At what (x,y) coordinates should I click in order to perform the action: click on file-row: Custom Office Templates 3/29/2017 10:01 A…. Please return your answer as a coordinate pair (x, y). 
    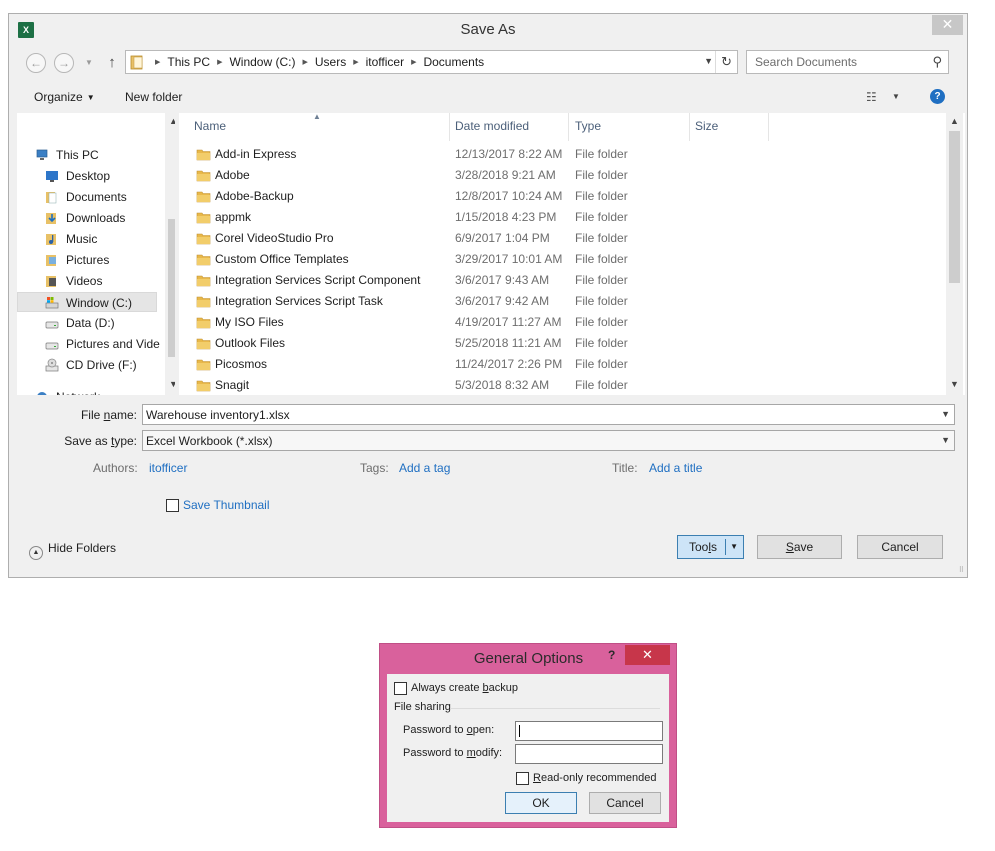
    Looking at the image, I should click on (559, 259).